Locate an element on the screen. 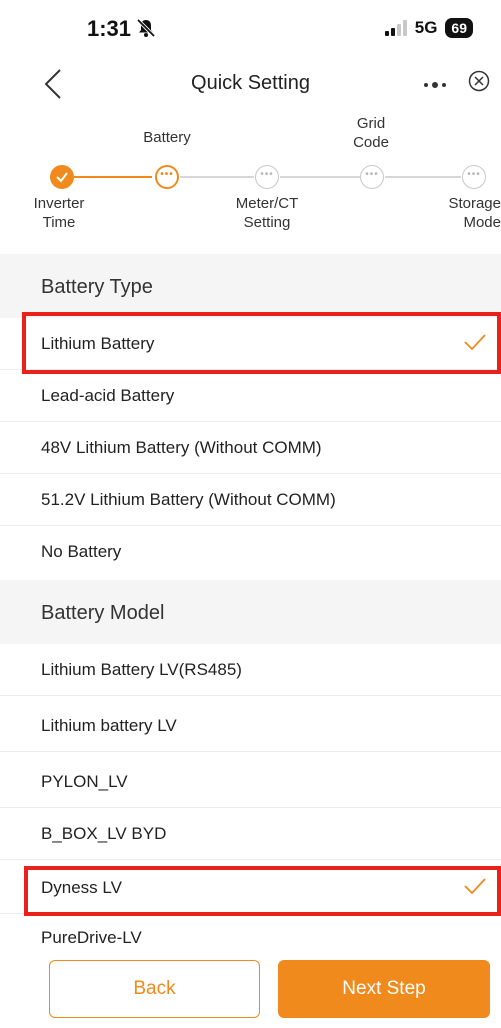 This screenshot has height=1028, width=501. step-label-battery: Battery is located at coordinates (167, 137).